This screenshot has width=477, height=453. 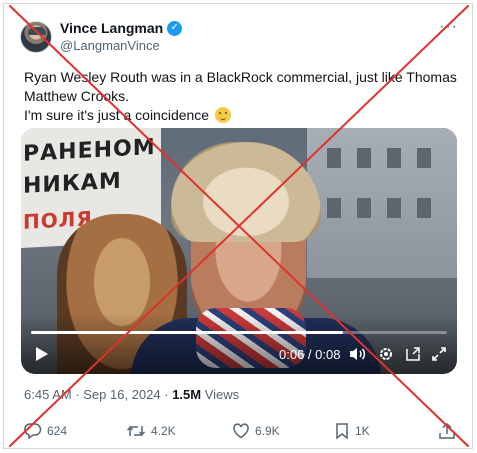 What do you see at coordinates (382, 203) in the screenshot?
I see `video-background-building` at bounding box center [382, 203].